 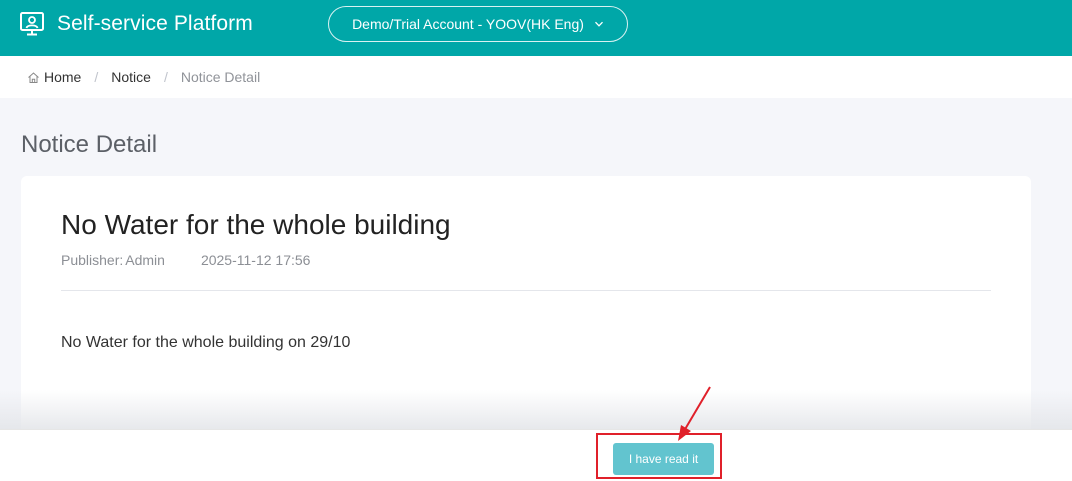 I want to click on notice-title: No Water for the whole building, so click(x=256, y=224).